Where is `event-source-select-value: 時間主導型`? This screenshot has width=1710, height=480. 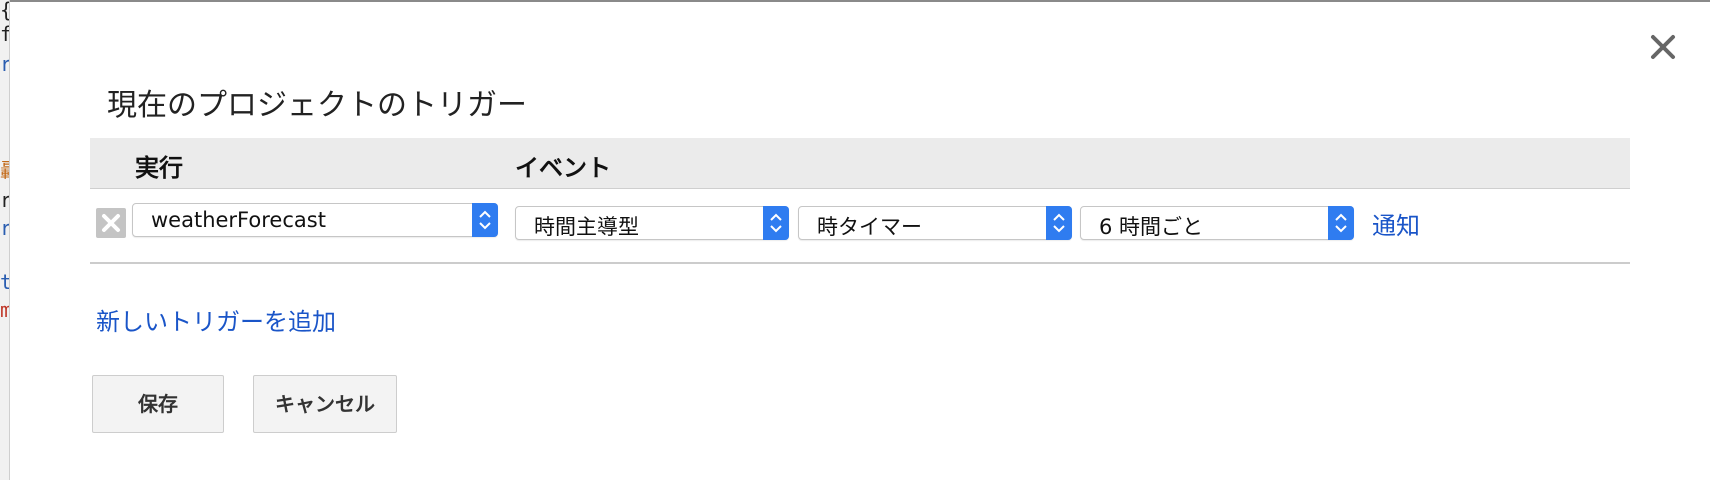
event-source-select-value: 時間主導型 is located at coordinates (586, 227).